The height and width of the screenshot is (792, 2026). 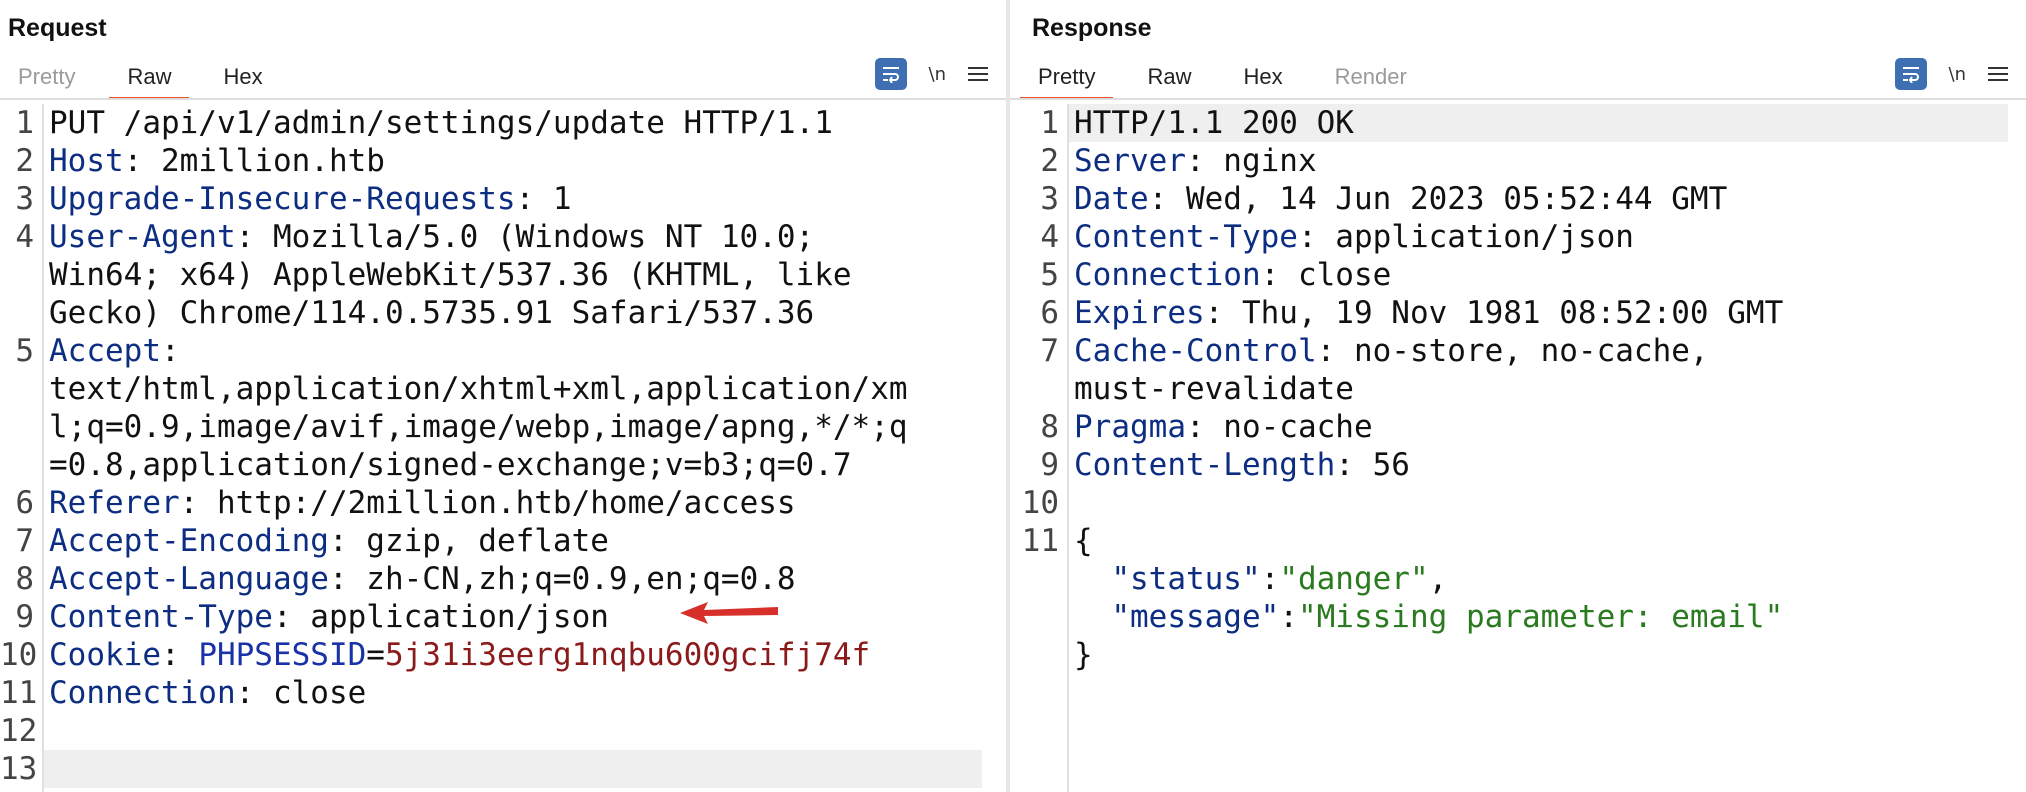 I want to click on code-line: 9 Content-Type: application/json, so click(x=503, y=617).